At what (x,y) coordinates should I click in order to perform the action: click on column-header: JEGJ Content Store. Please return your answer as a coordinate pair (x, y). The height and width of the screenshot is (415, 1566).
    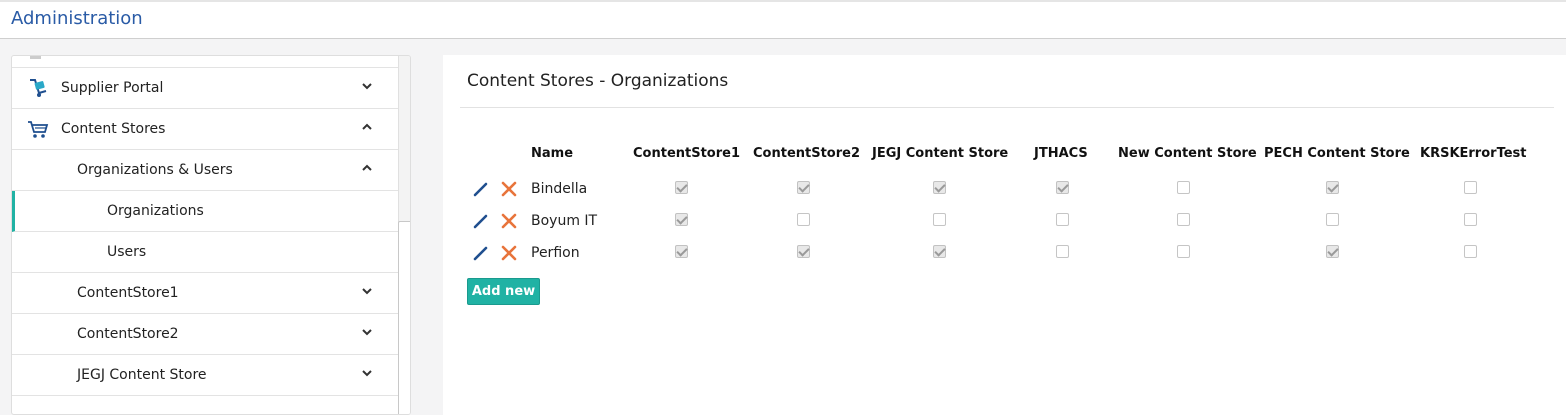
    Looking at the image, I should click on (940, 153).